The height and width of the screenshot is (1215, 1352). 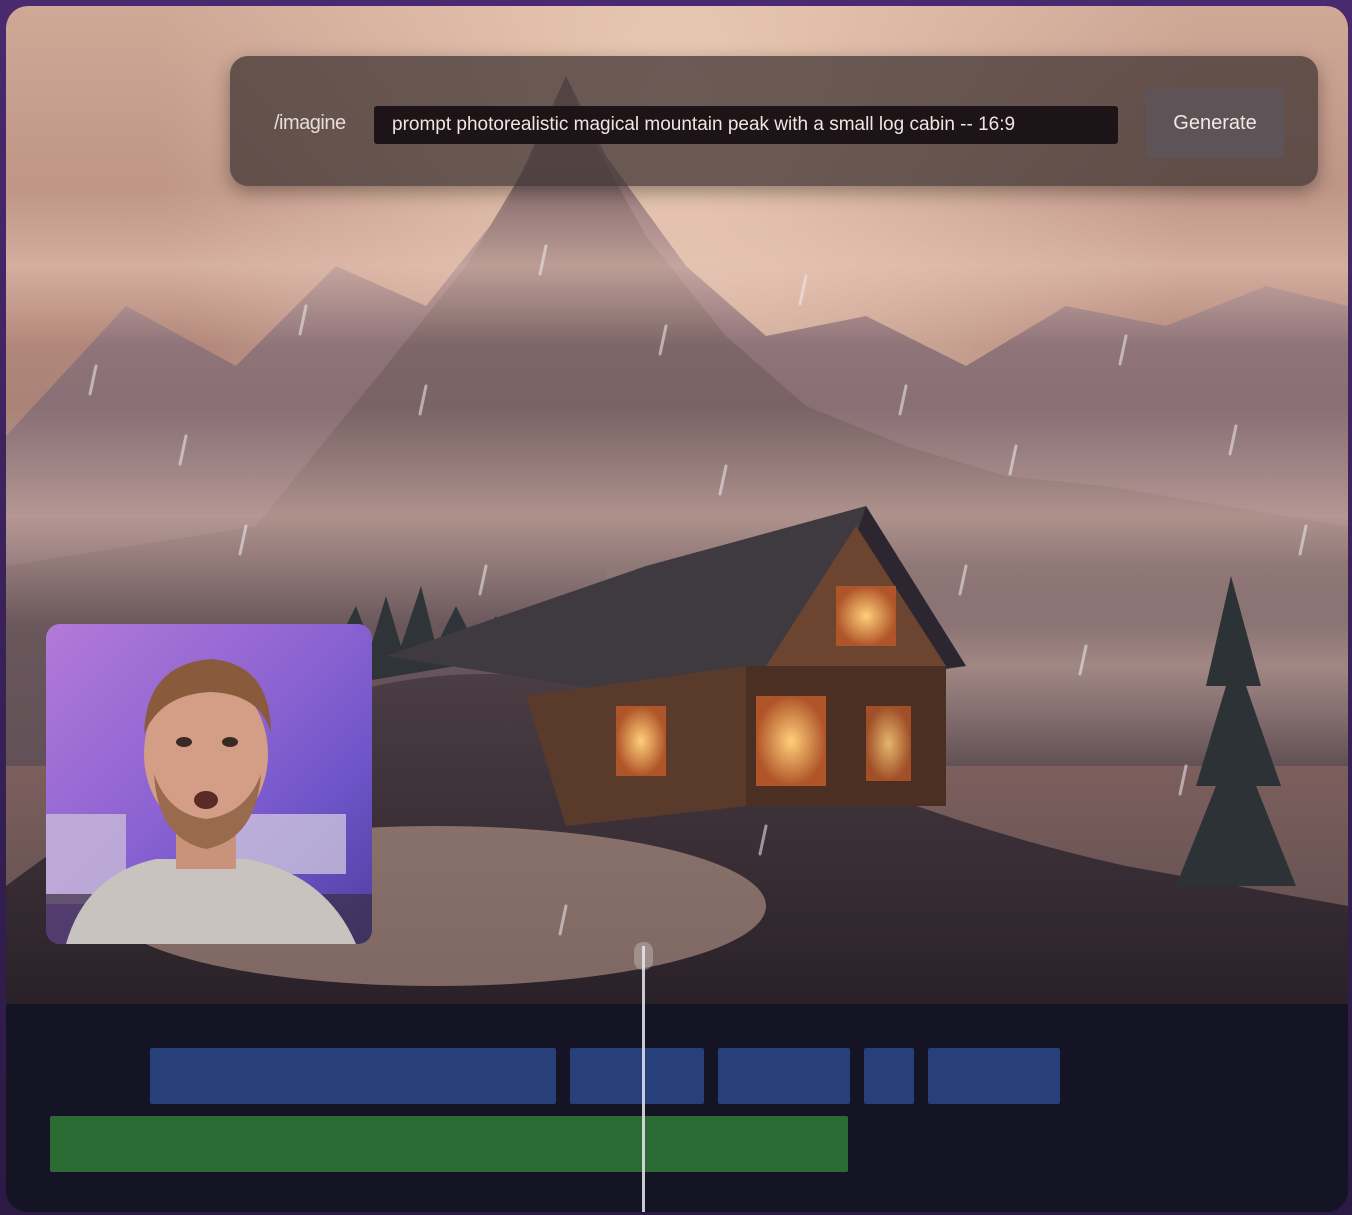 I want to click on playhead, so click(x=643, y=1079).